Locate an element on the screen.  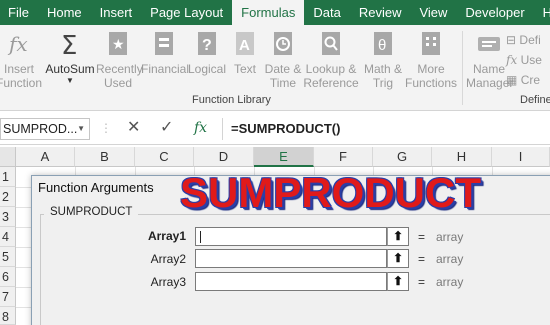
theta-book-icon: θ is located at coordinates (383, 44).